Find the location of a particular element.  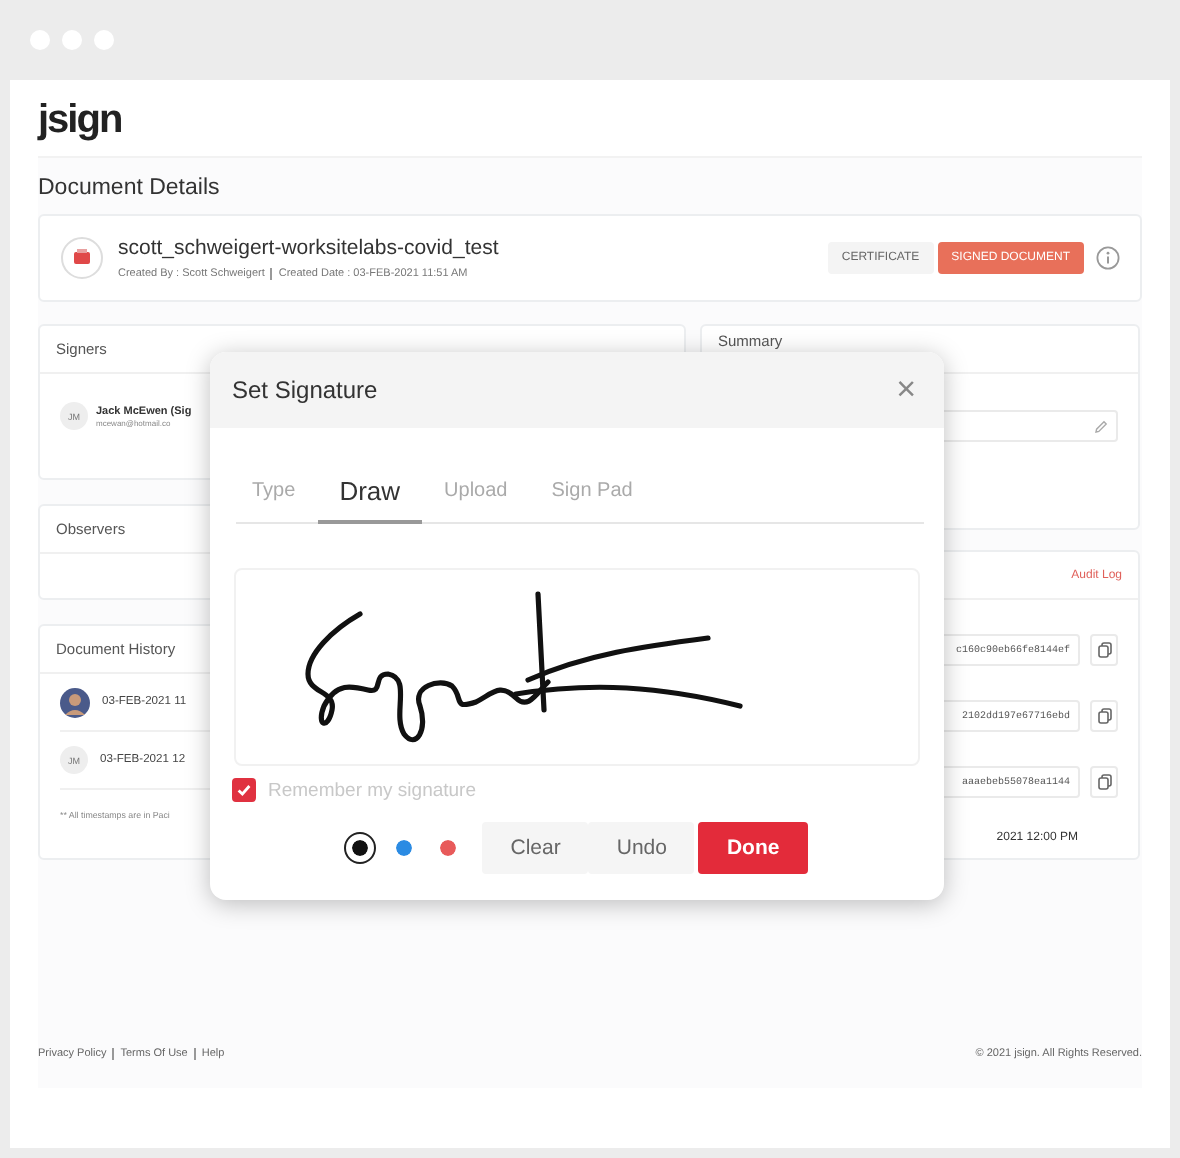

avatar-icon is located at coordinates (75, 702).